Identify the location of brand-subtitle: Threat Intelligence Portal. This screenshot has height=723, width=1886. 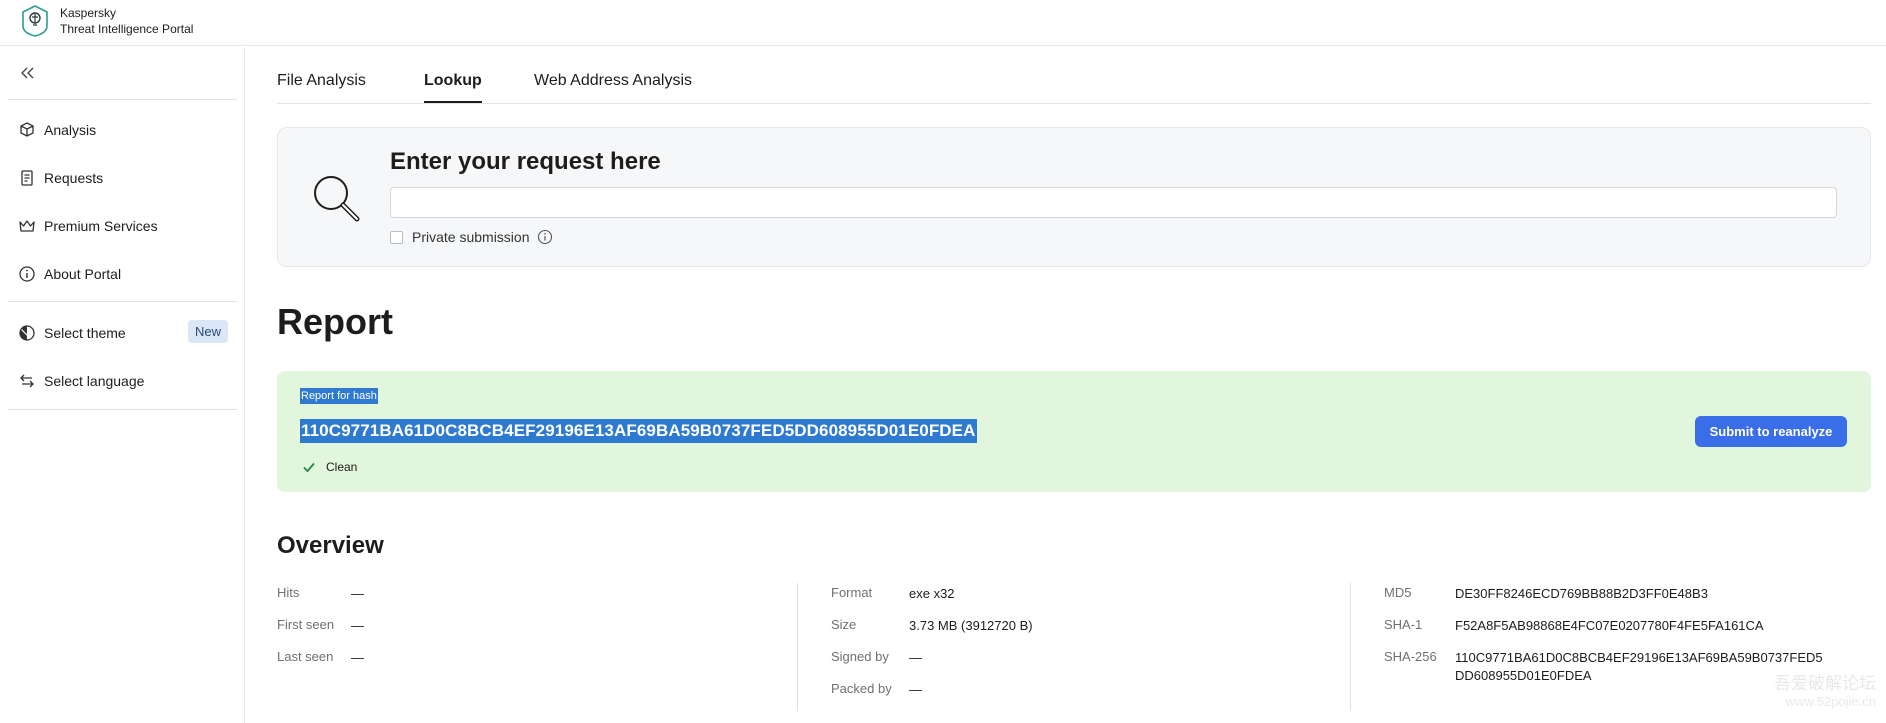
(127, 29).